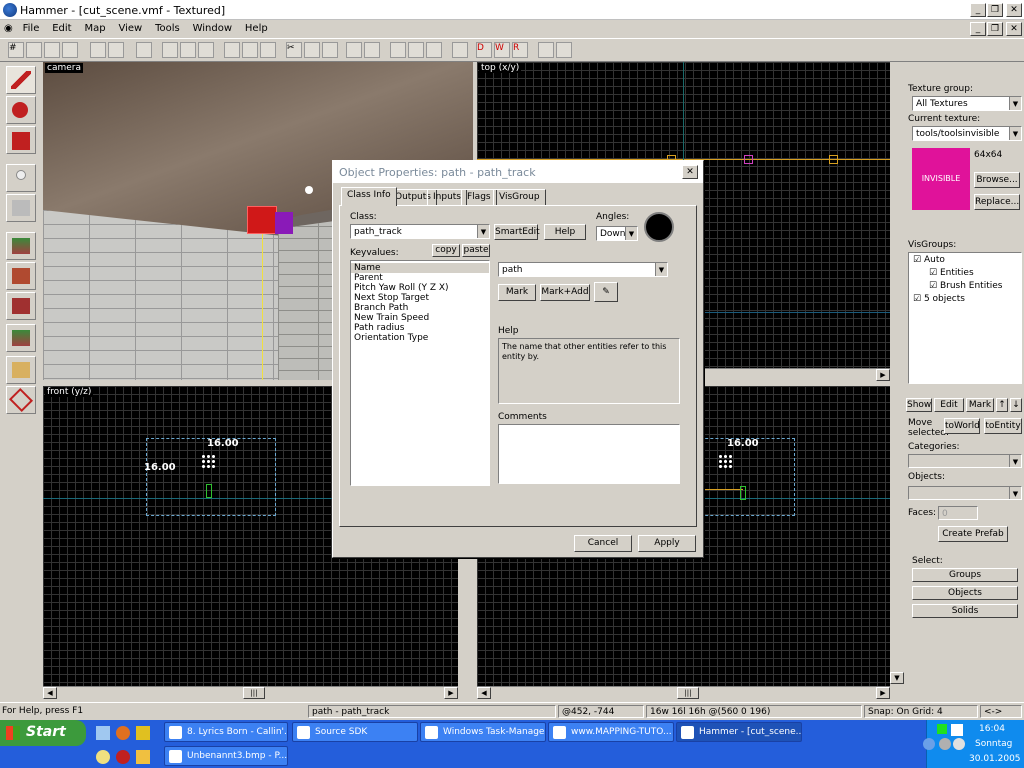 This screenshot has width=1024, height=768. Describe the element at coordinates (420, 231) in the screenshot. I see `class-dropdown: path_track ▼` at that location.